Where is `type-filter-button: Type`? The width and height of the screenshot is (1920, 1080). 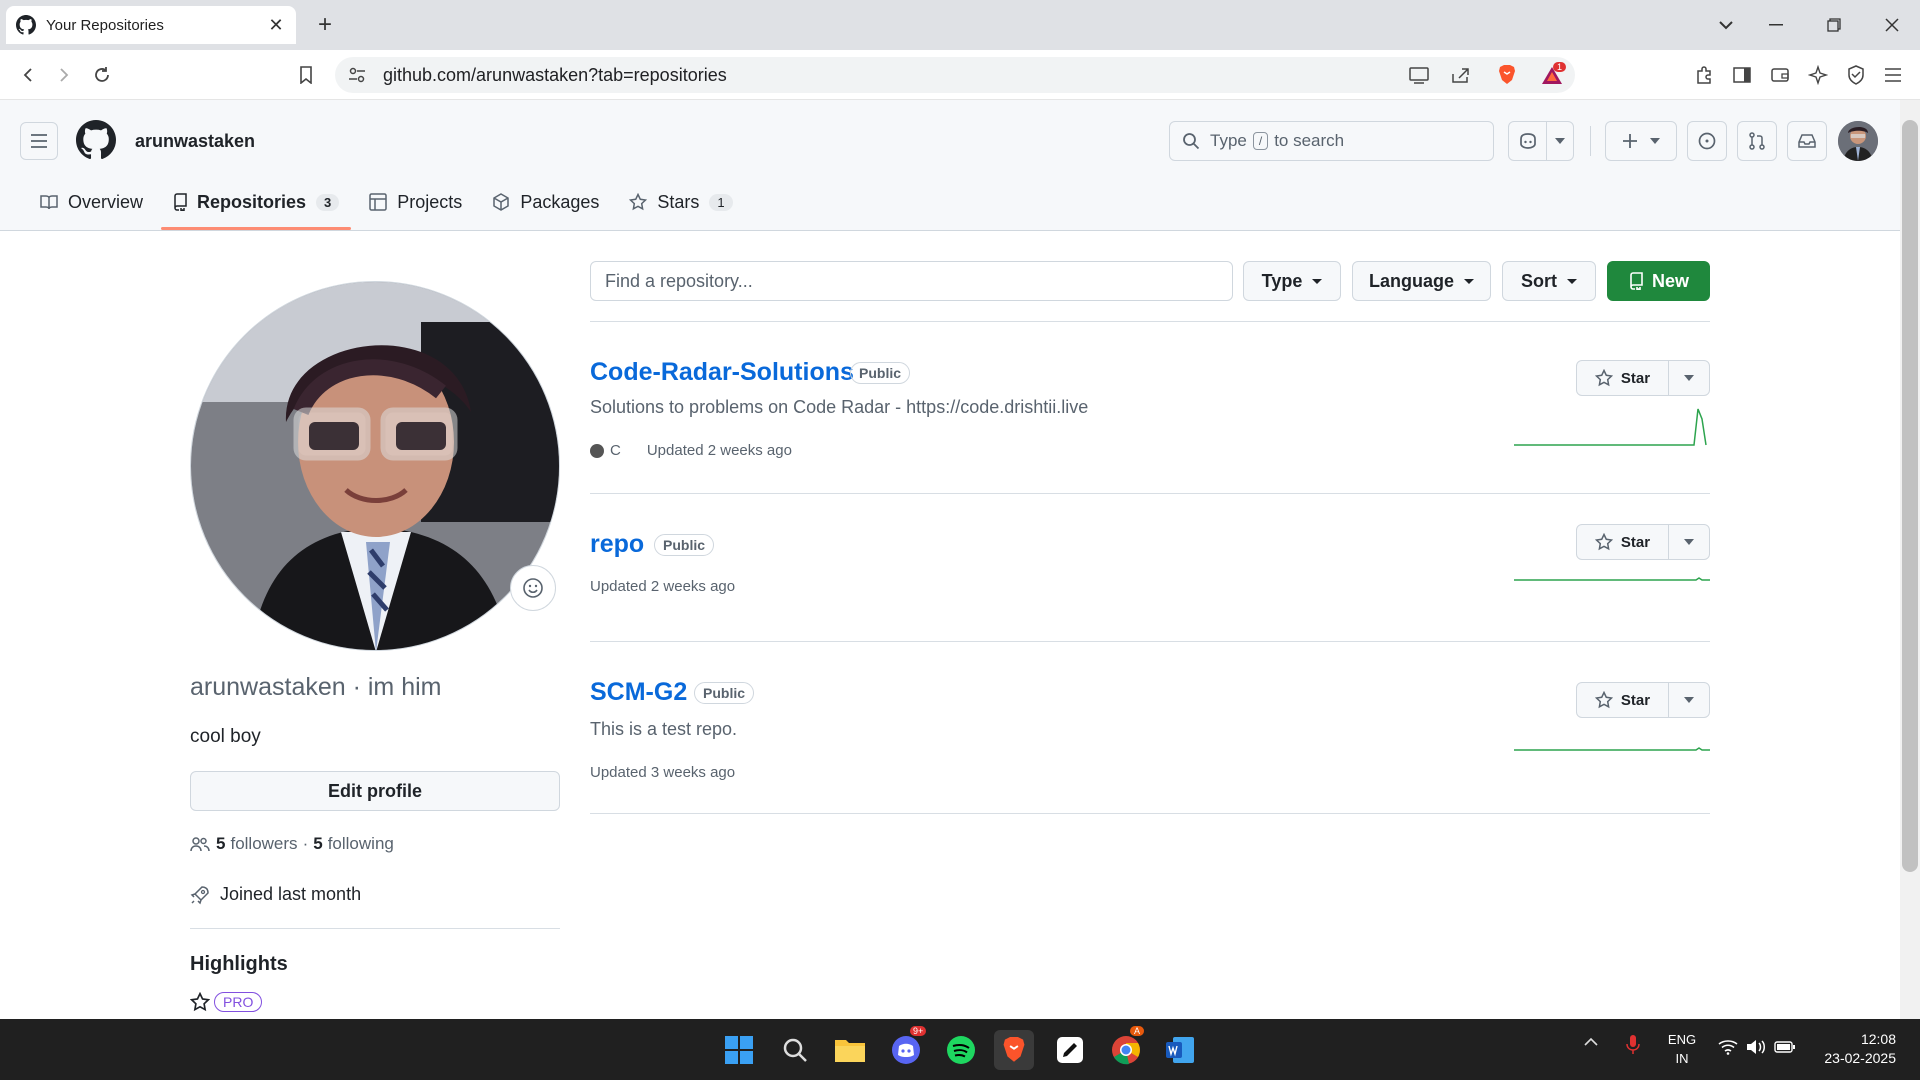
type-filter-button: Type is located at coordinates (1292, 281).